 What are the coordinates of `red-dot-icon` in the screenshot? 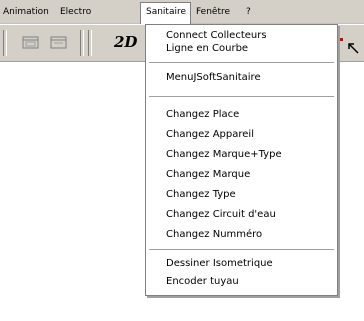 It's located at (341, 39).